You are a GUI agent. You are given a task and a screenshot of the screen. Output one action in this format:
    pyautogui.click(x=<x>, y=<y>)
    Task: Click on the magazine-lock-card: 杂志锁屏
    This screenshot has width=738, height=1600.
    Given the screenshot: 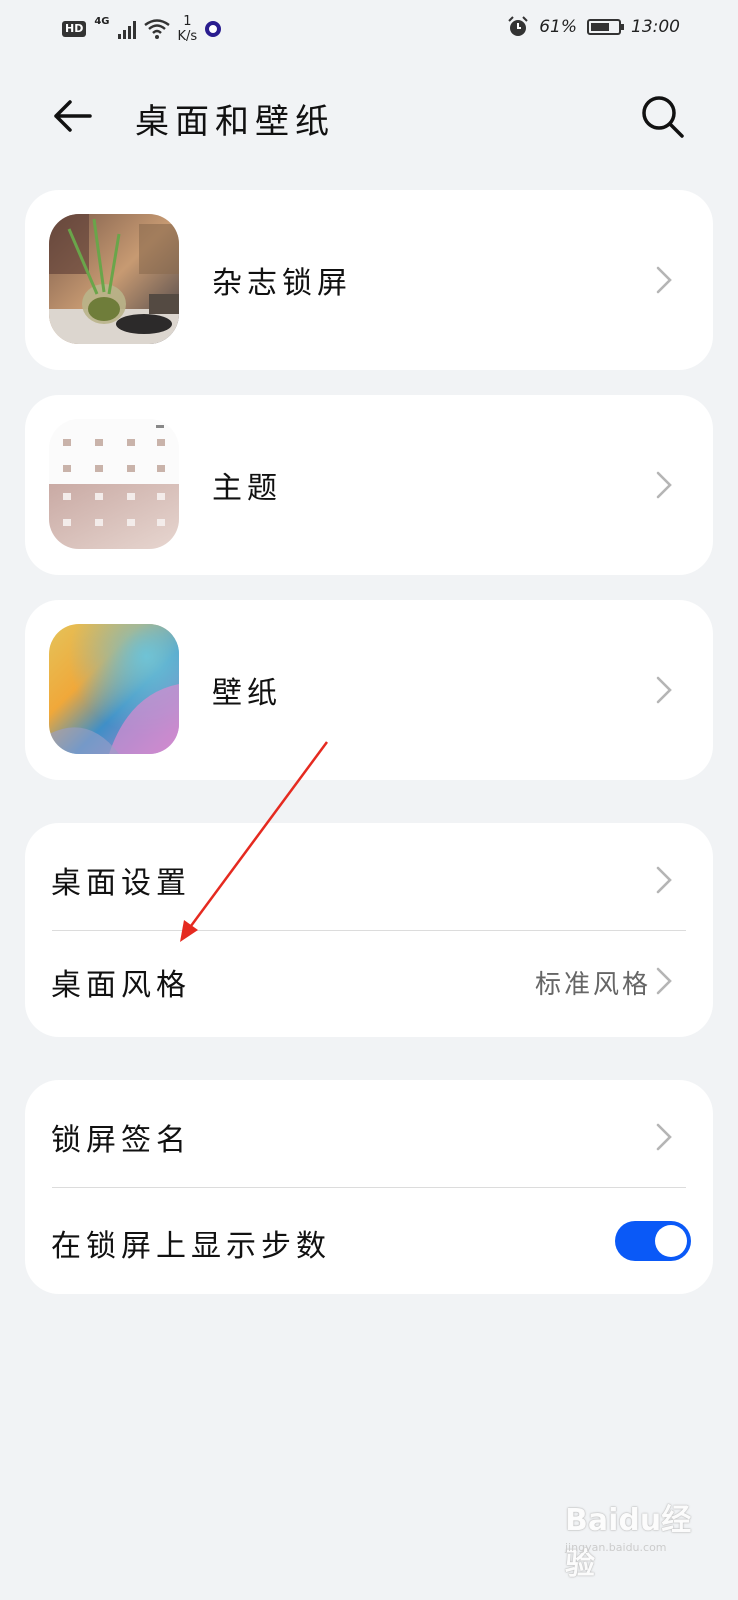 What is the action you would take?
    pyautogui.click(x=369, y=280)
    